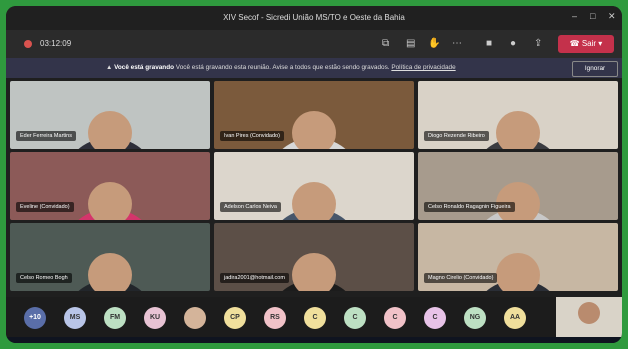  What do you see at coordinates (513, 43) in the screenshot?
I see `microphone-icon: ●` at bounding box center [513, 43].